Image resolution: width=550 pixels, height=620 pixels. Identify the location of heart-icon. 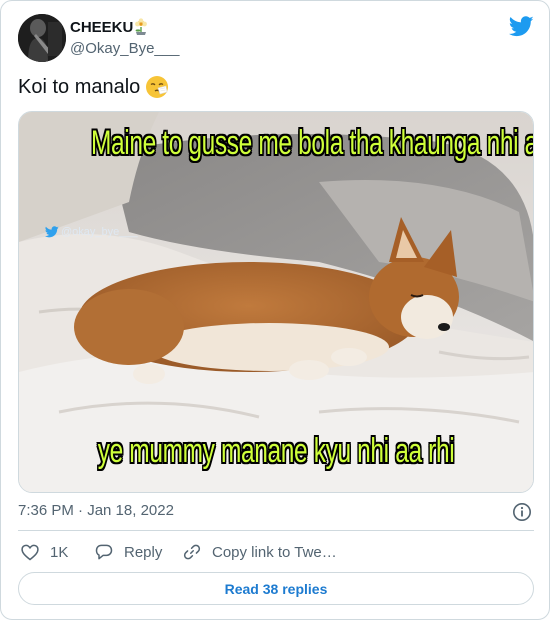
(30, 552).